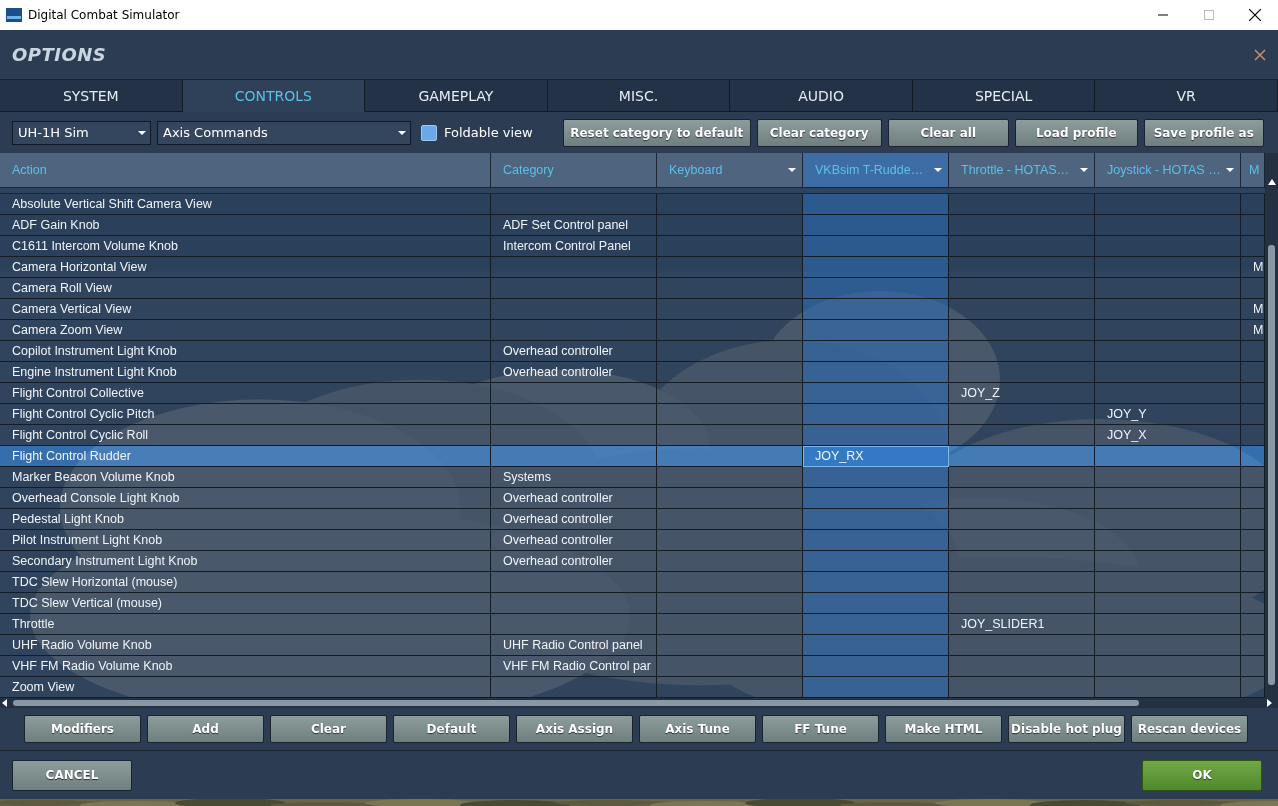 The image size is (1278, 806). Describe the element at coordinates (1004, 96) in the screenshot. I see `tab: SPECIAL` at that location.